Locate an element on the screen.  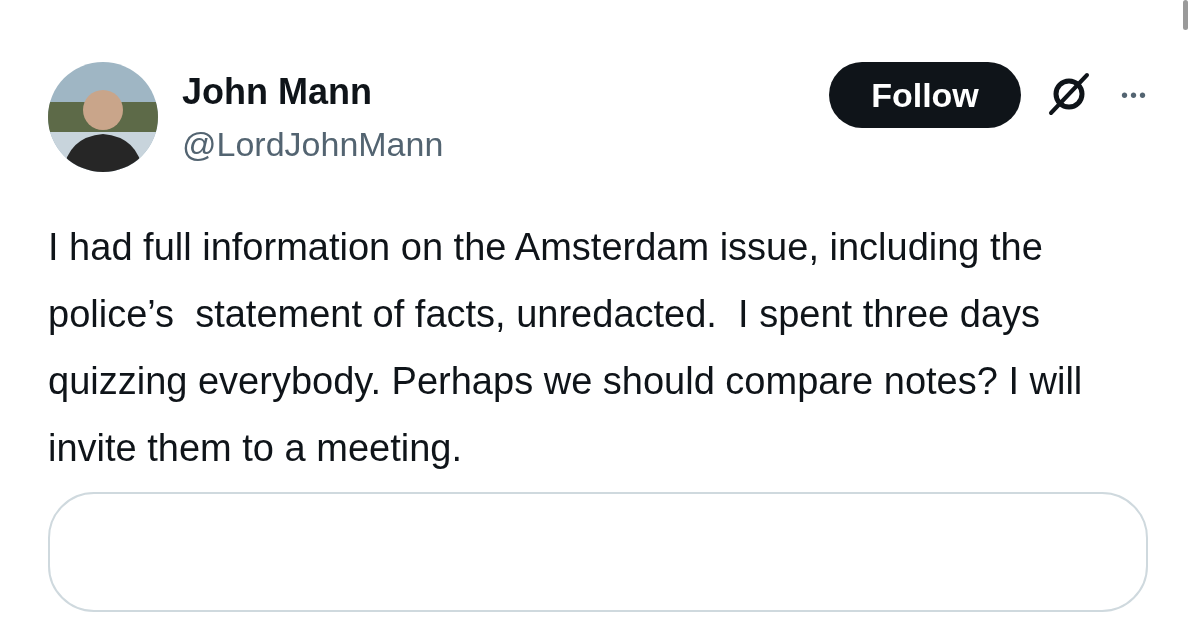
author-handle: @LordJohnMann is located at coordinates (505, 144).